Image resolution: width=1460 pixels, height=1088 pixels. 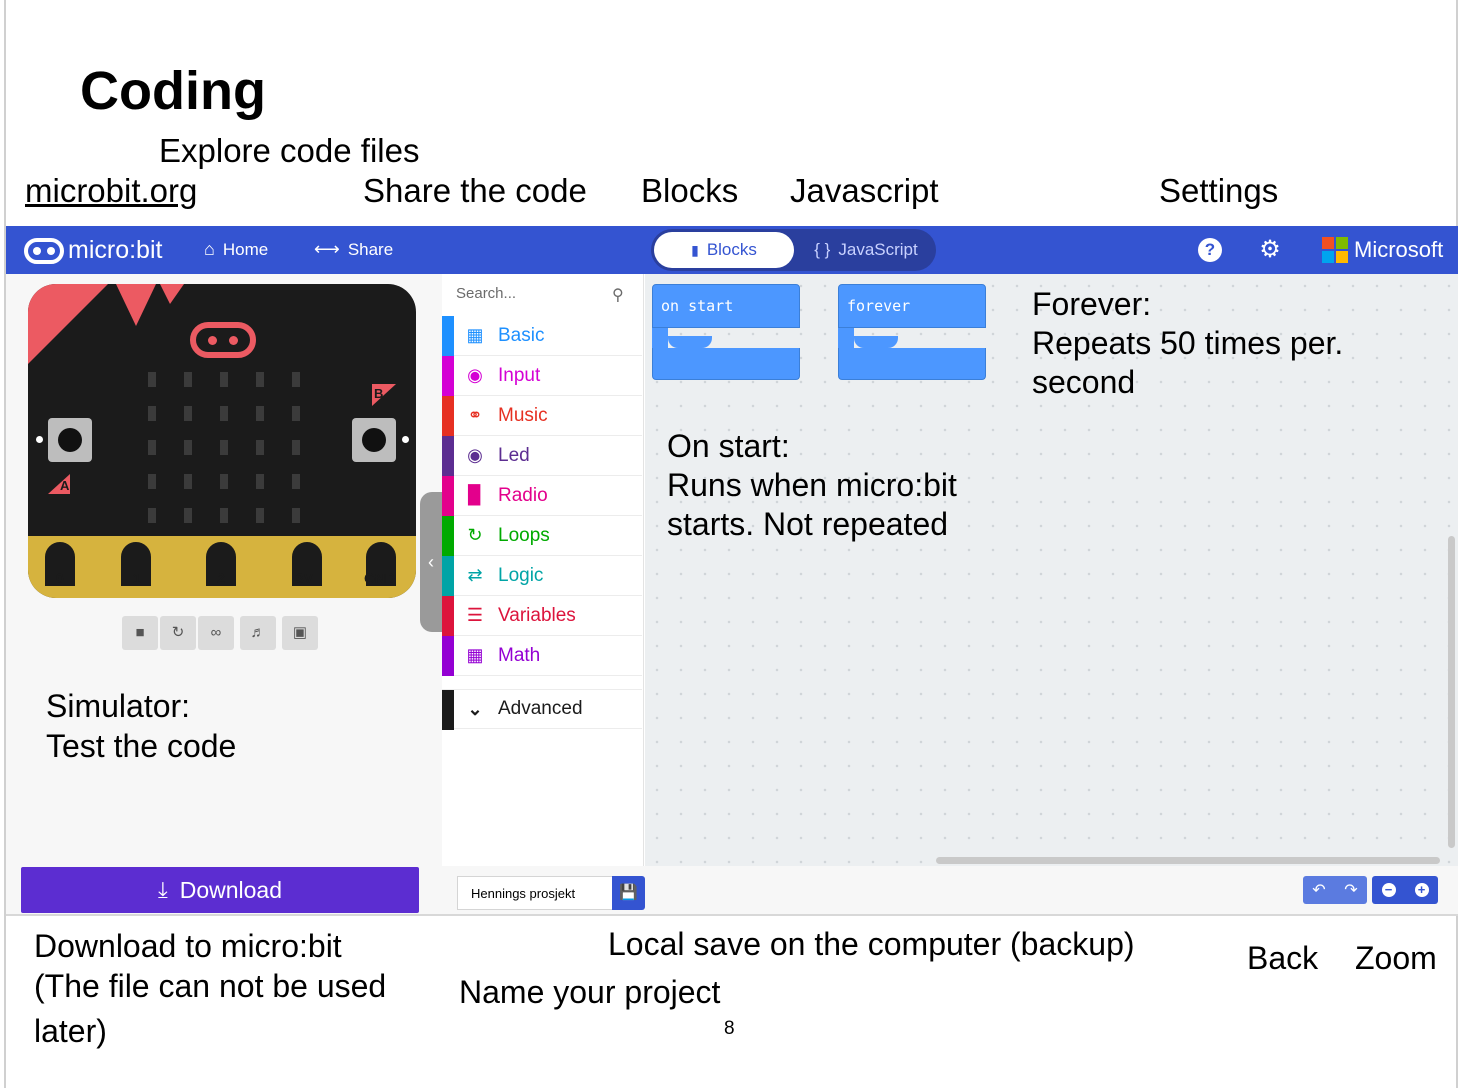 What do you see at coordinates (690, 190) in the screenshot?
I see `blocks-annotation: Blocks` at bounding box center [690, 190].